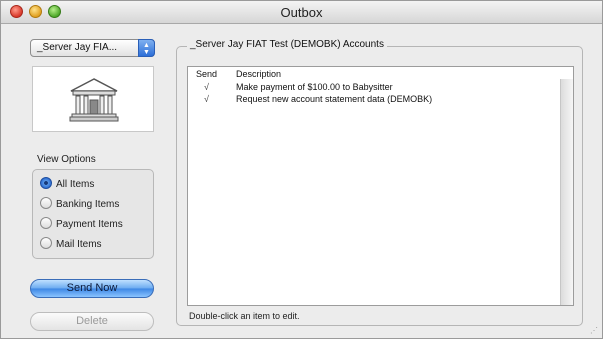 This screenshot has height=339, width=603. What do you see at coordinates (75, 184) in the screenshot?
I see `radio-label: All Items` at bounding box center [75, 184].